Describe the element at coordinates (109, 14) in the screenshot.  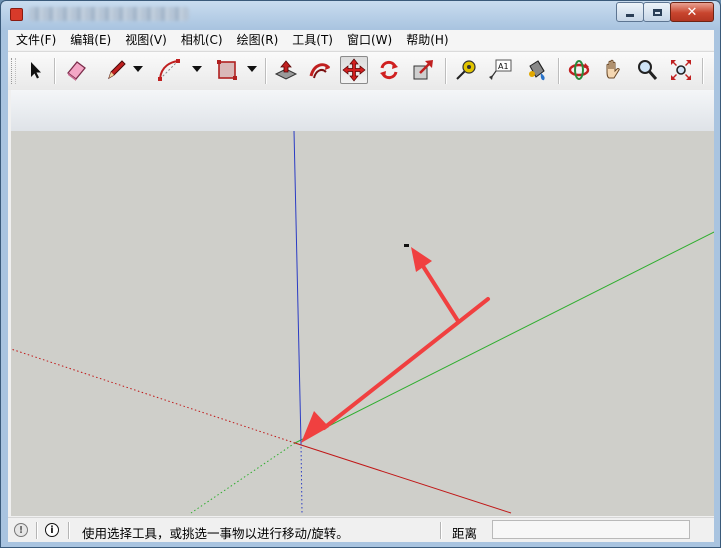
I see `window-title-blurred` at that location.